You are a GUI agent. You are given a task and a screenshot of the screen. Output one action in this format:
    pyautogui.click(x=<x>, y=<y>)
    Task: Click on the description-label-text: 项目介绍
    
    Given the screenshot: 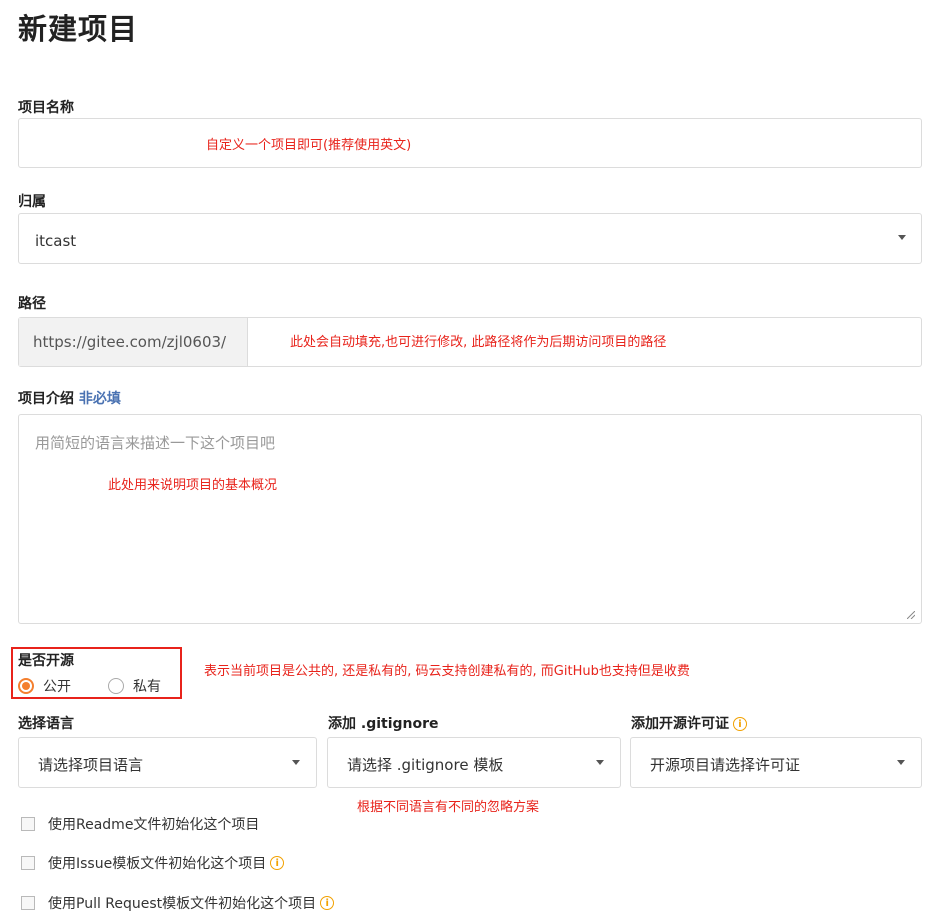 What is the action you would take?
    pyautogui.click(x=46, y=399)
    